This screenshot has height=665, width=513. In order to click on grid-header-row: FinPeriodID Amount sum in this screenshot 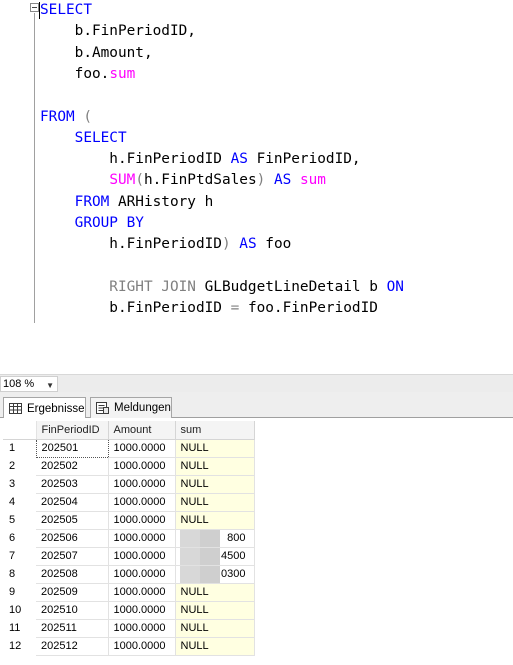, I will do `click(129, 430)`.